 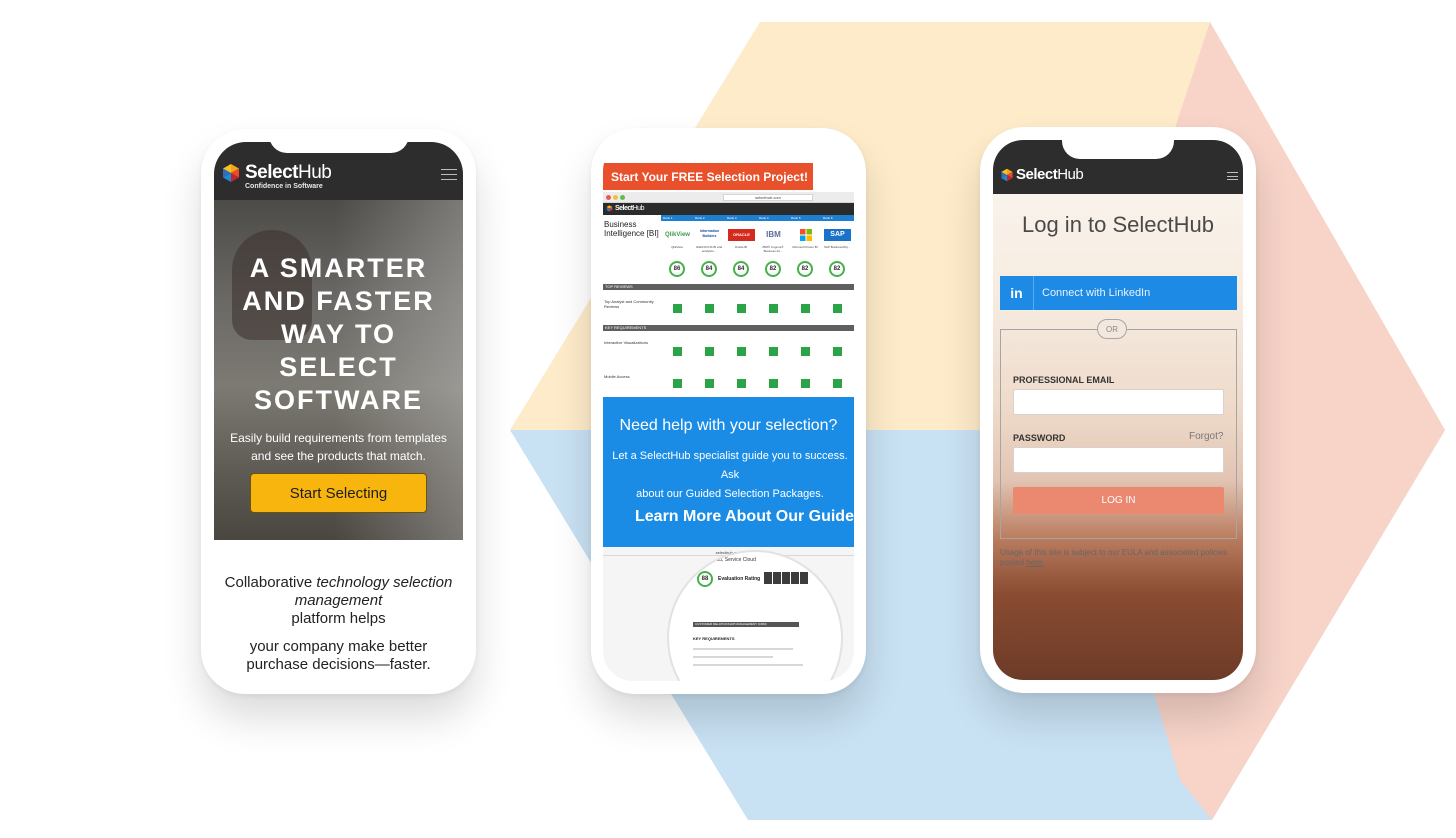 I want to click on evaluation-rating-label: Evaluation Rating, so click(x=739, y=579).